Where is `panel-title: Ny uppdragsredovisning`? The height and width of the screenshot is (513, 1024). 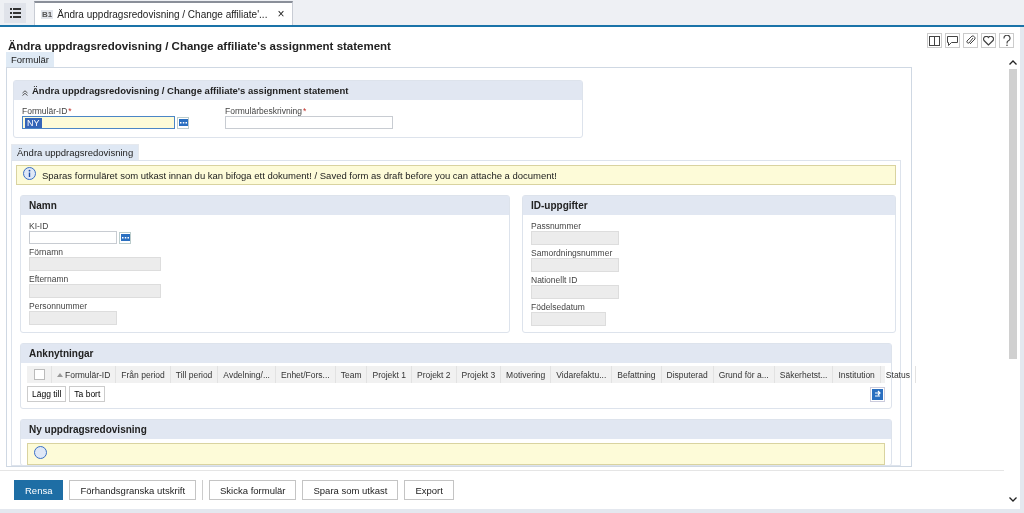 panel-title: Ny uppdragsredovisning is located at coordinates (88, 429).